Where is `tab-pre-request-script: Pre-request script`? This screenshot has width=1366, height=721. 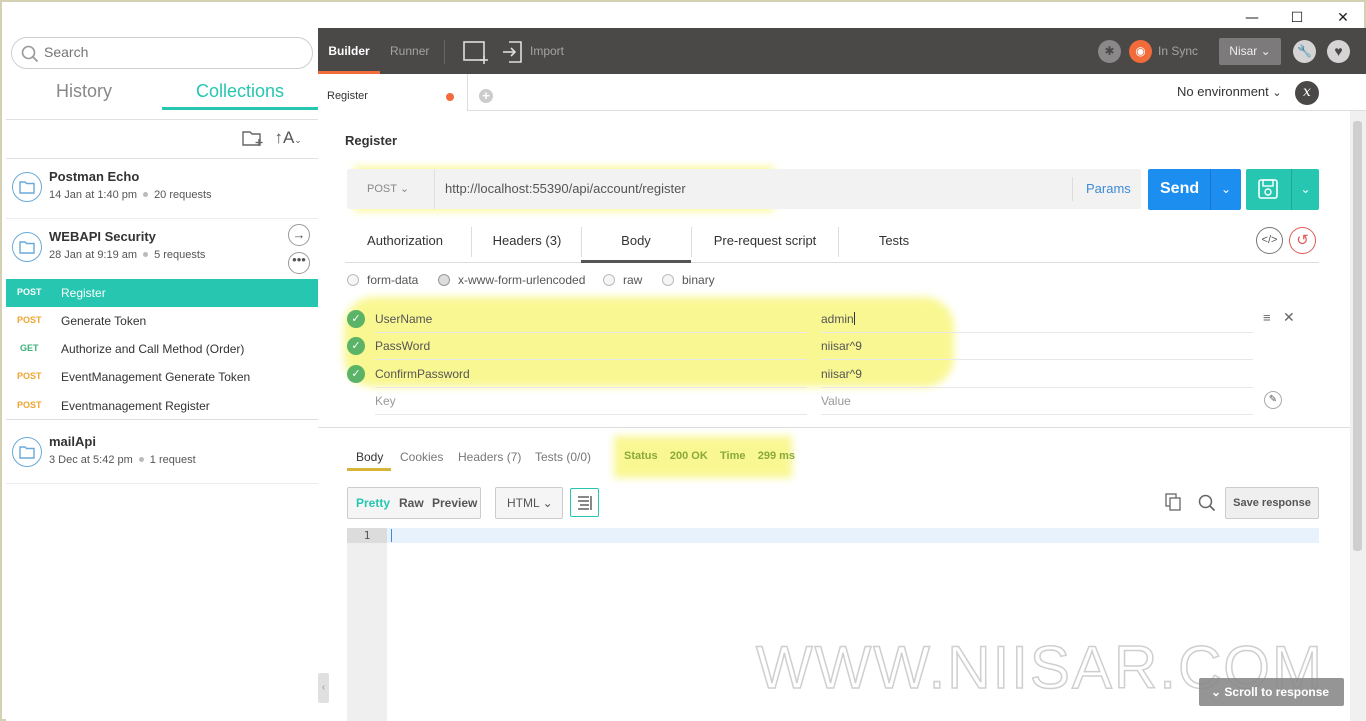
tab-pre-request-script: Pre-request script is located at coordinates (765, 242).